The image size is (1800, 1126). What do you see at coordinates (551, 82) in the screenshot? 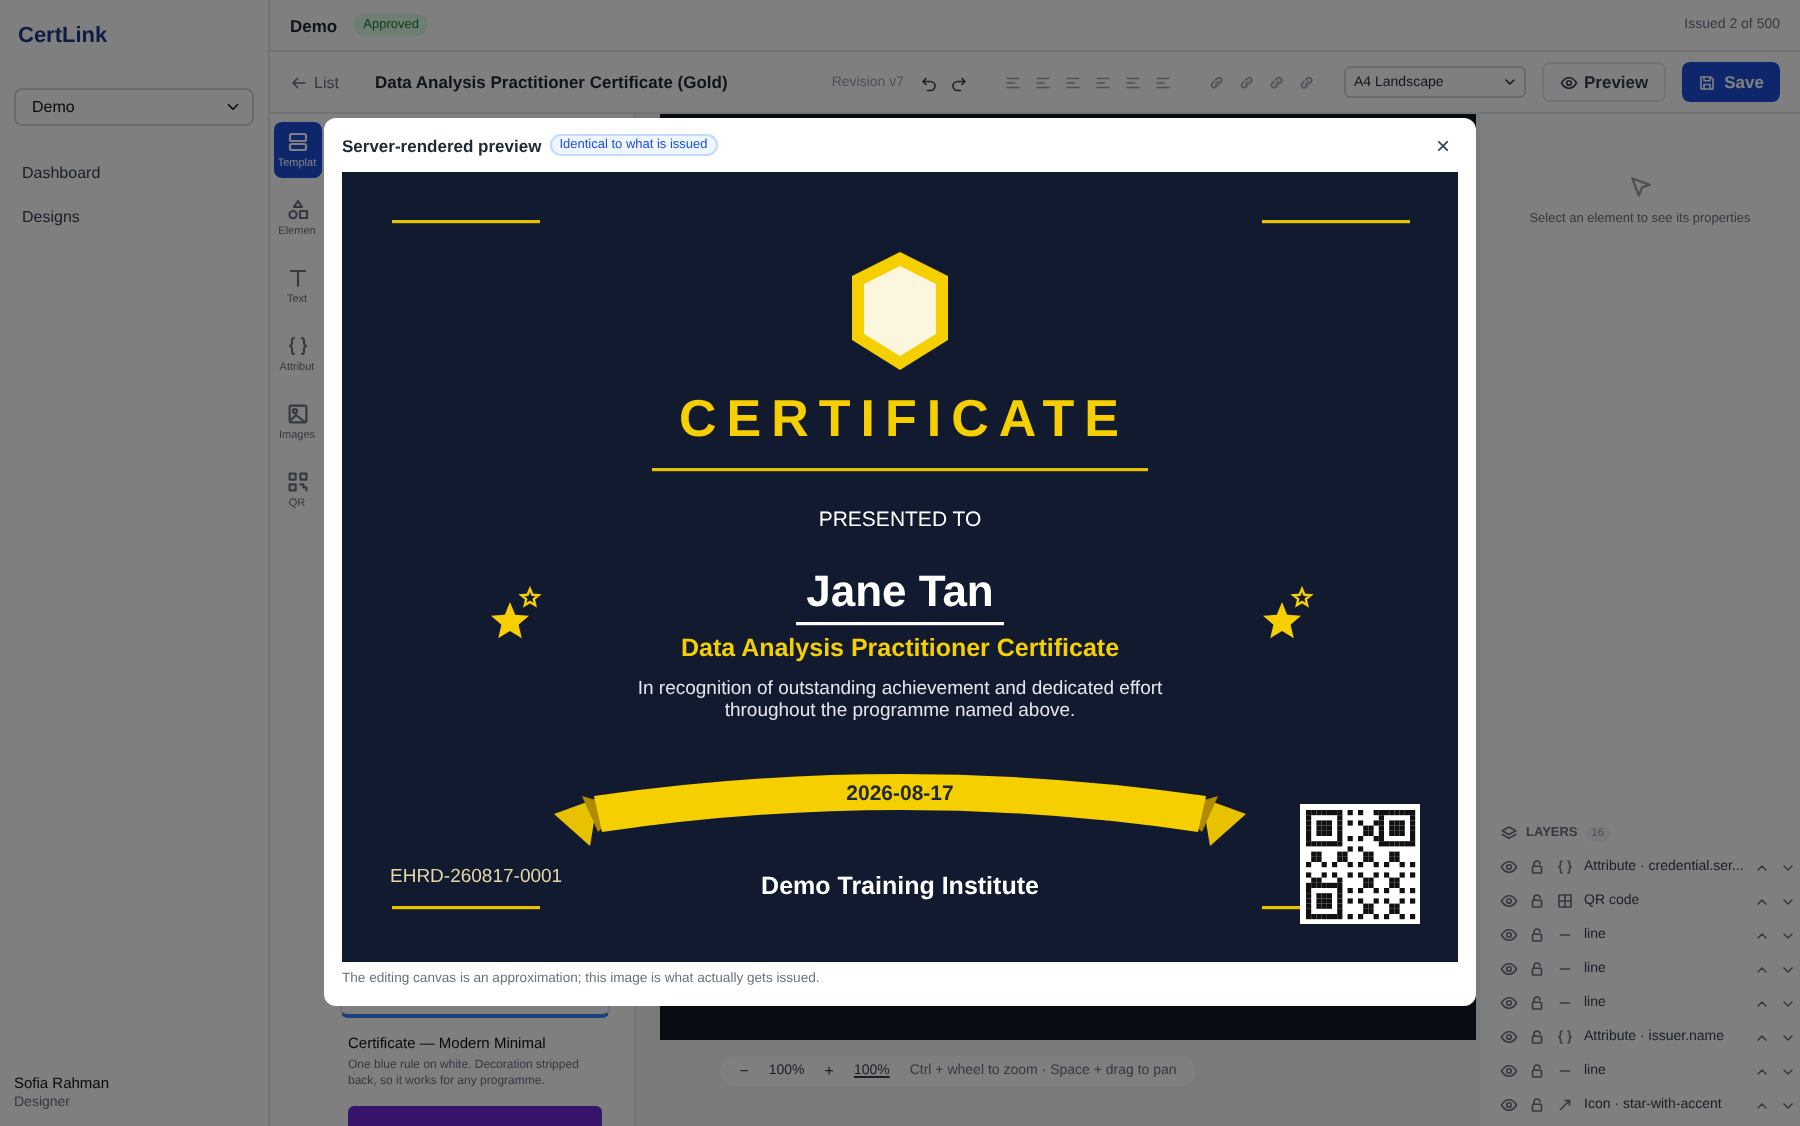
I see `design-title: Data Analysis Practitioner Certificate (Gold)` at bounding box center [551, 82].